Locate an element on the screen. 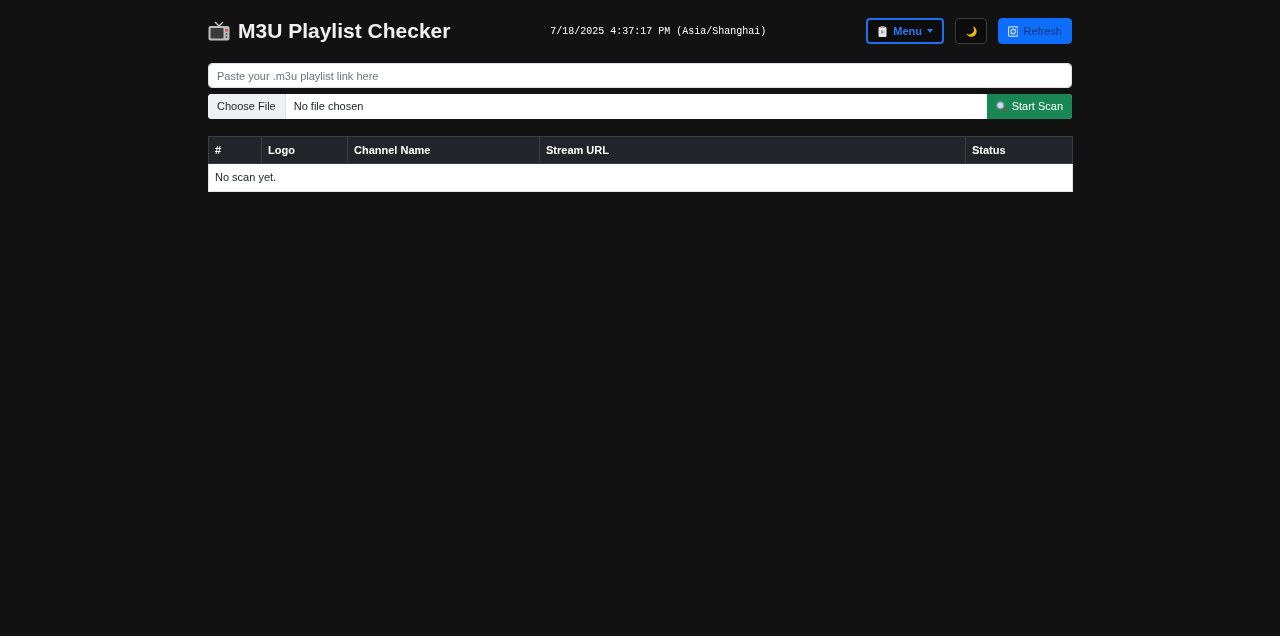 Image resolution: width=1280 pixels, height=636 pixels. refresh-icon is located at coordinates (1013, 31).